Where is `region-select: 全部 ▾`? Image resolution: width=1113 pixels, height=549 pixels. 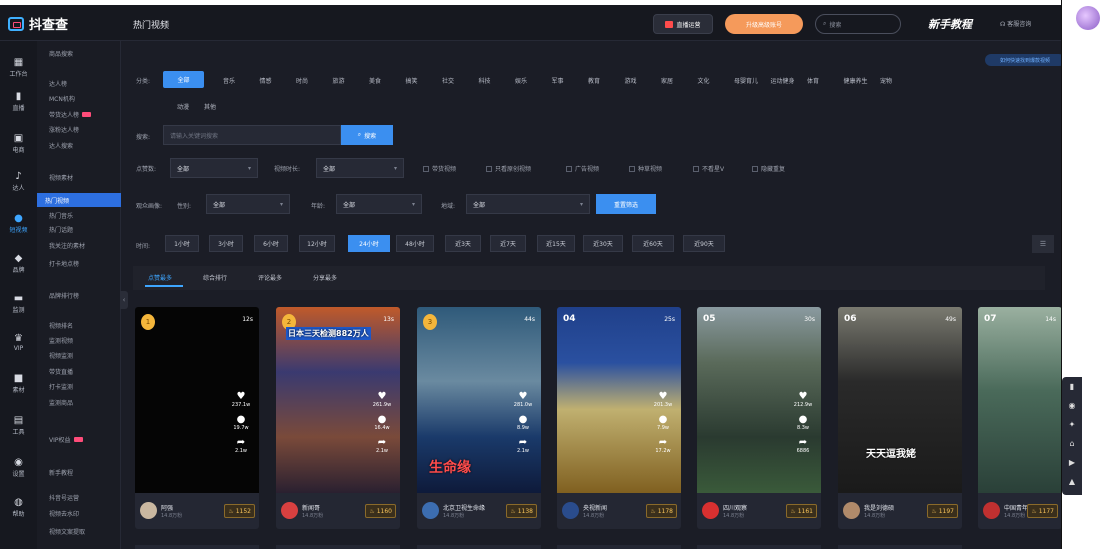 region-select: 全部 ▾ is located at coordinates (528, 204).